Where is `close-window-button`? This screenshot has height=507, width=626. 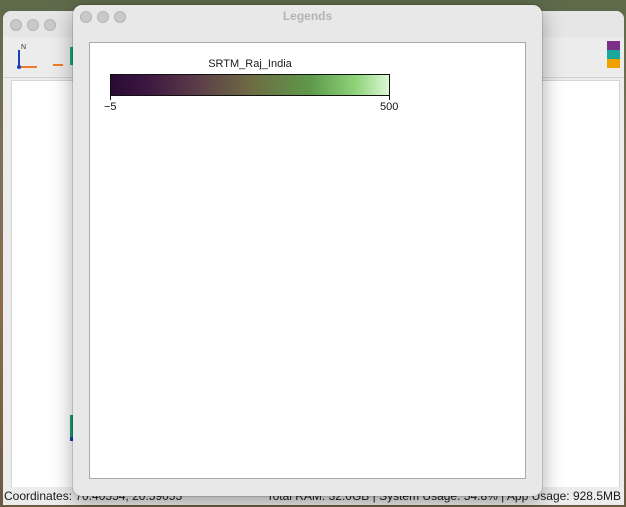
close-window-button is located at coordinates (16, 25).